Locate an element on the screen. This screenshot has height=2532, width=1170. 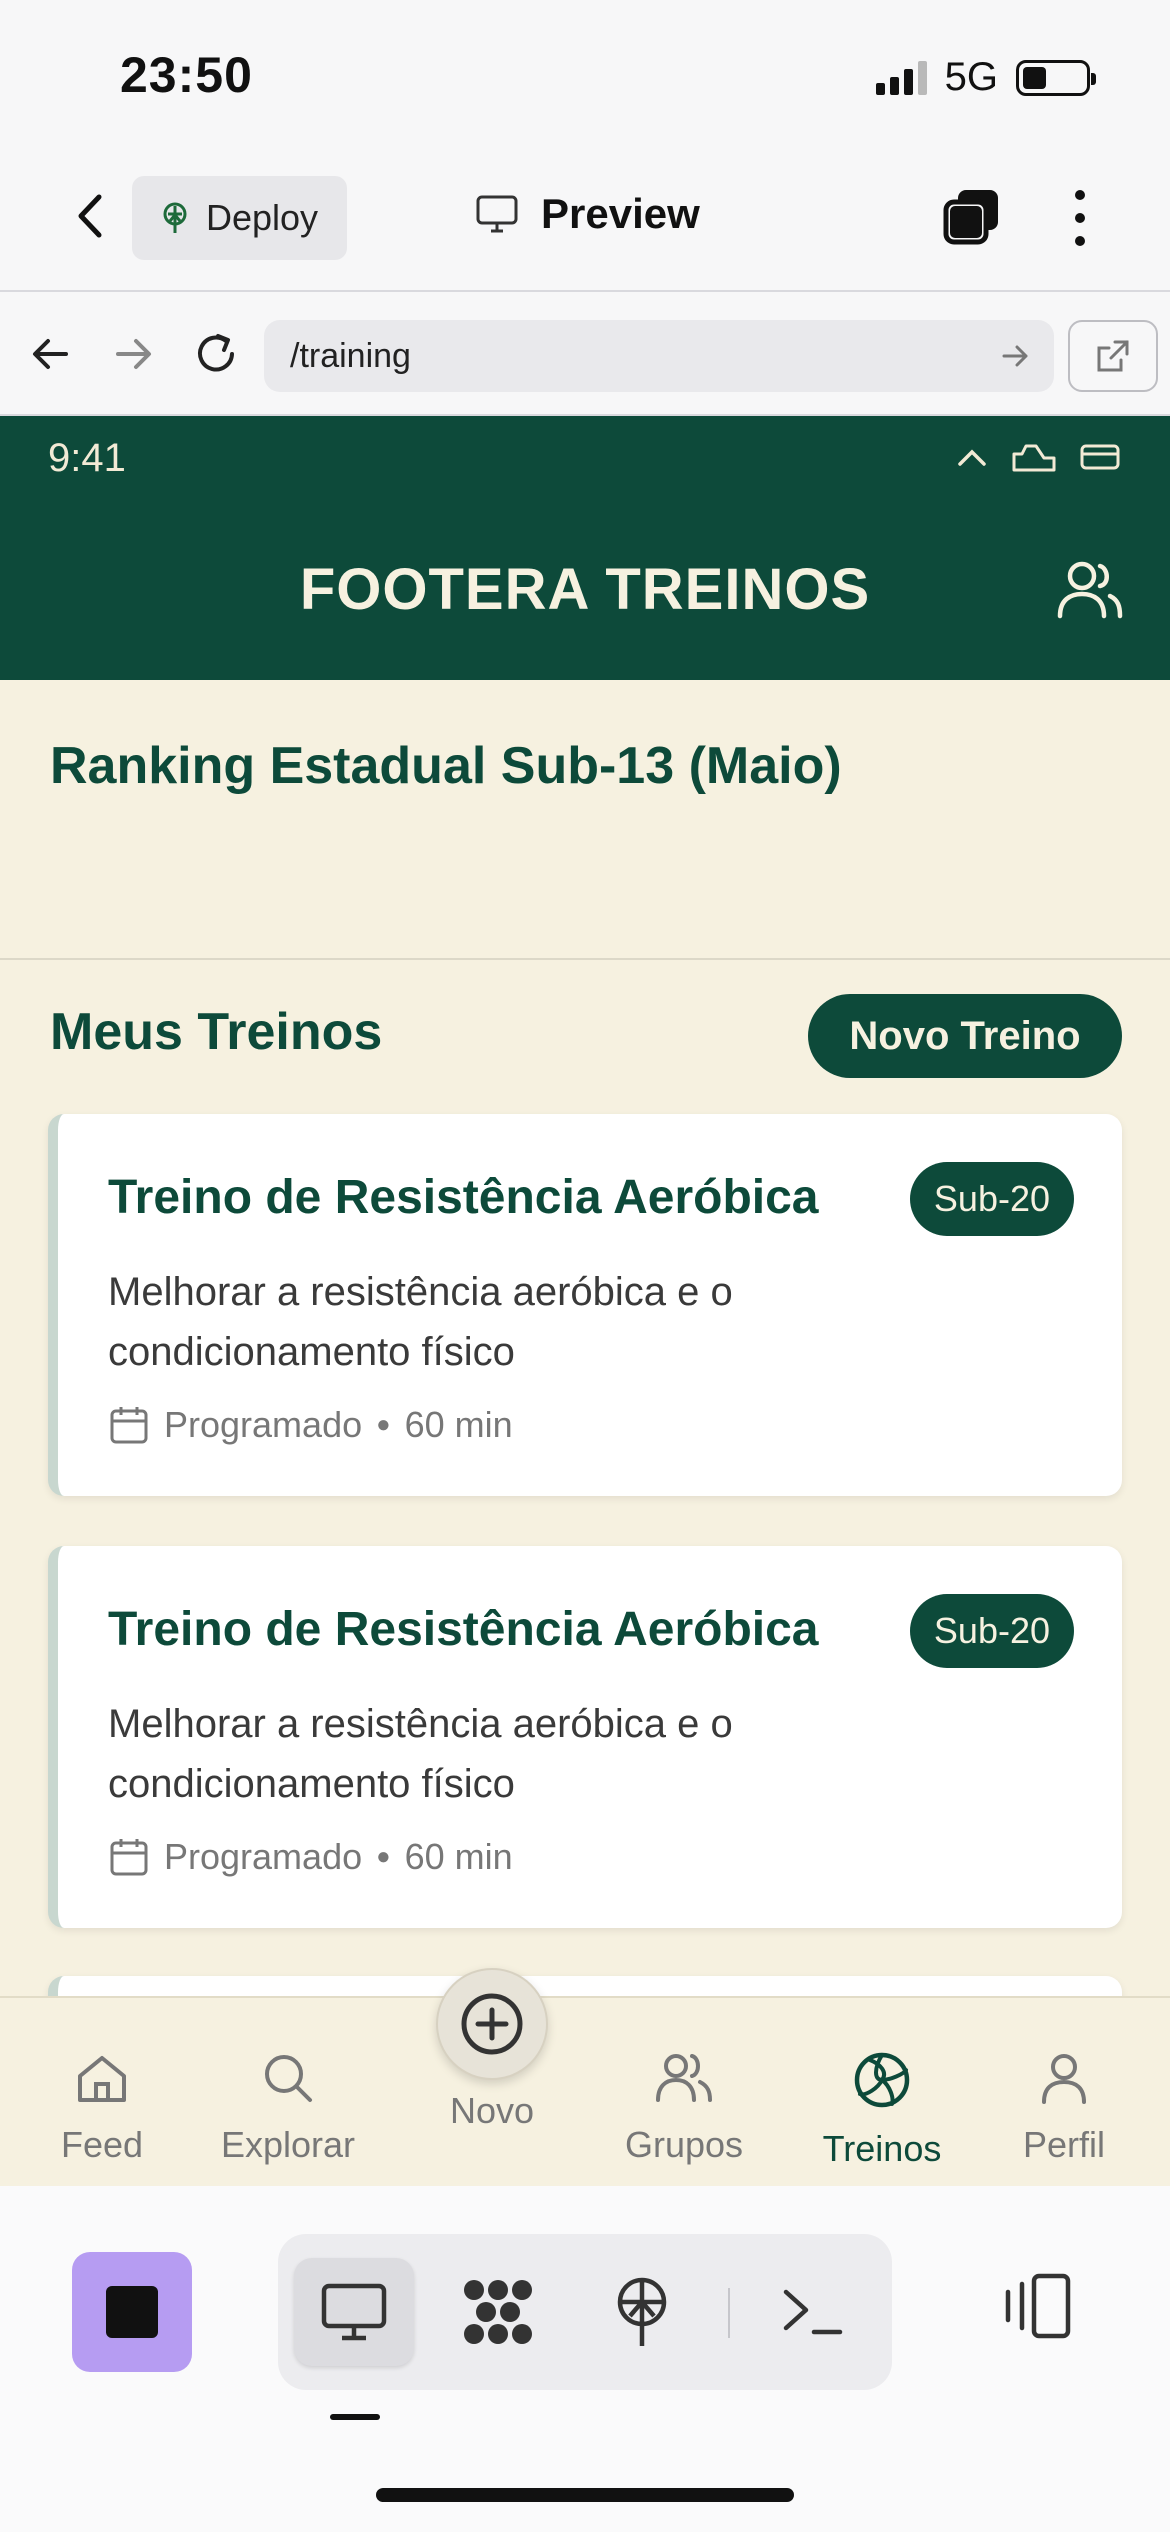
tab-label: Perfil is located at coordinates (1064, 2144).